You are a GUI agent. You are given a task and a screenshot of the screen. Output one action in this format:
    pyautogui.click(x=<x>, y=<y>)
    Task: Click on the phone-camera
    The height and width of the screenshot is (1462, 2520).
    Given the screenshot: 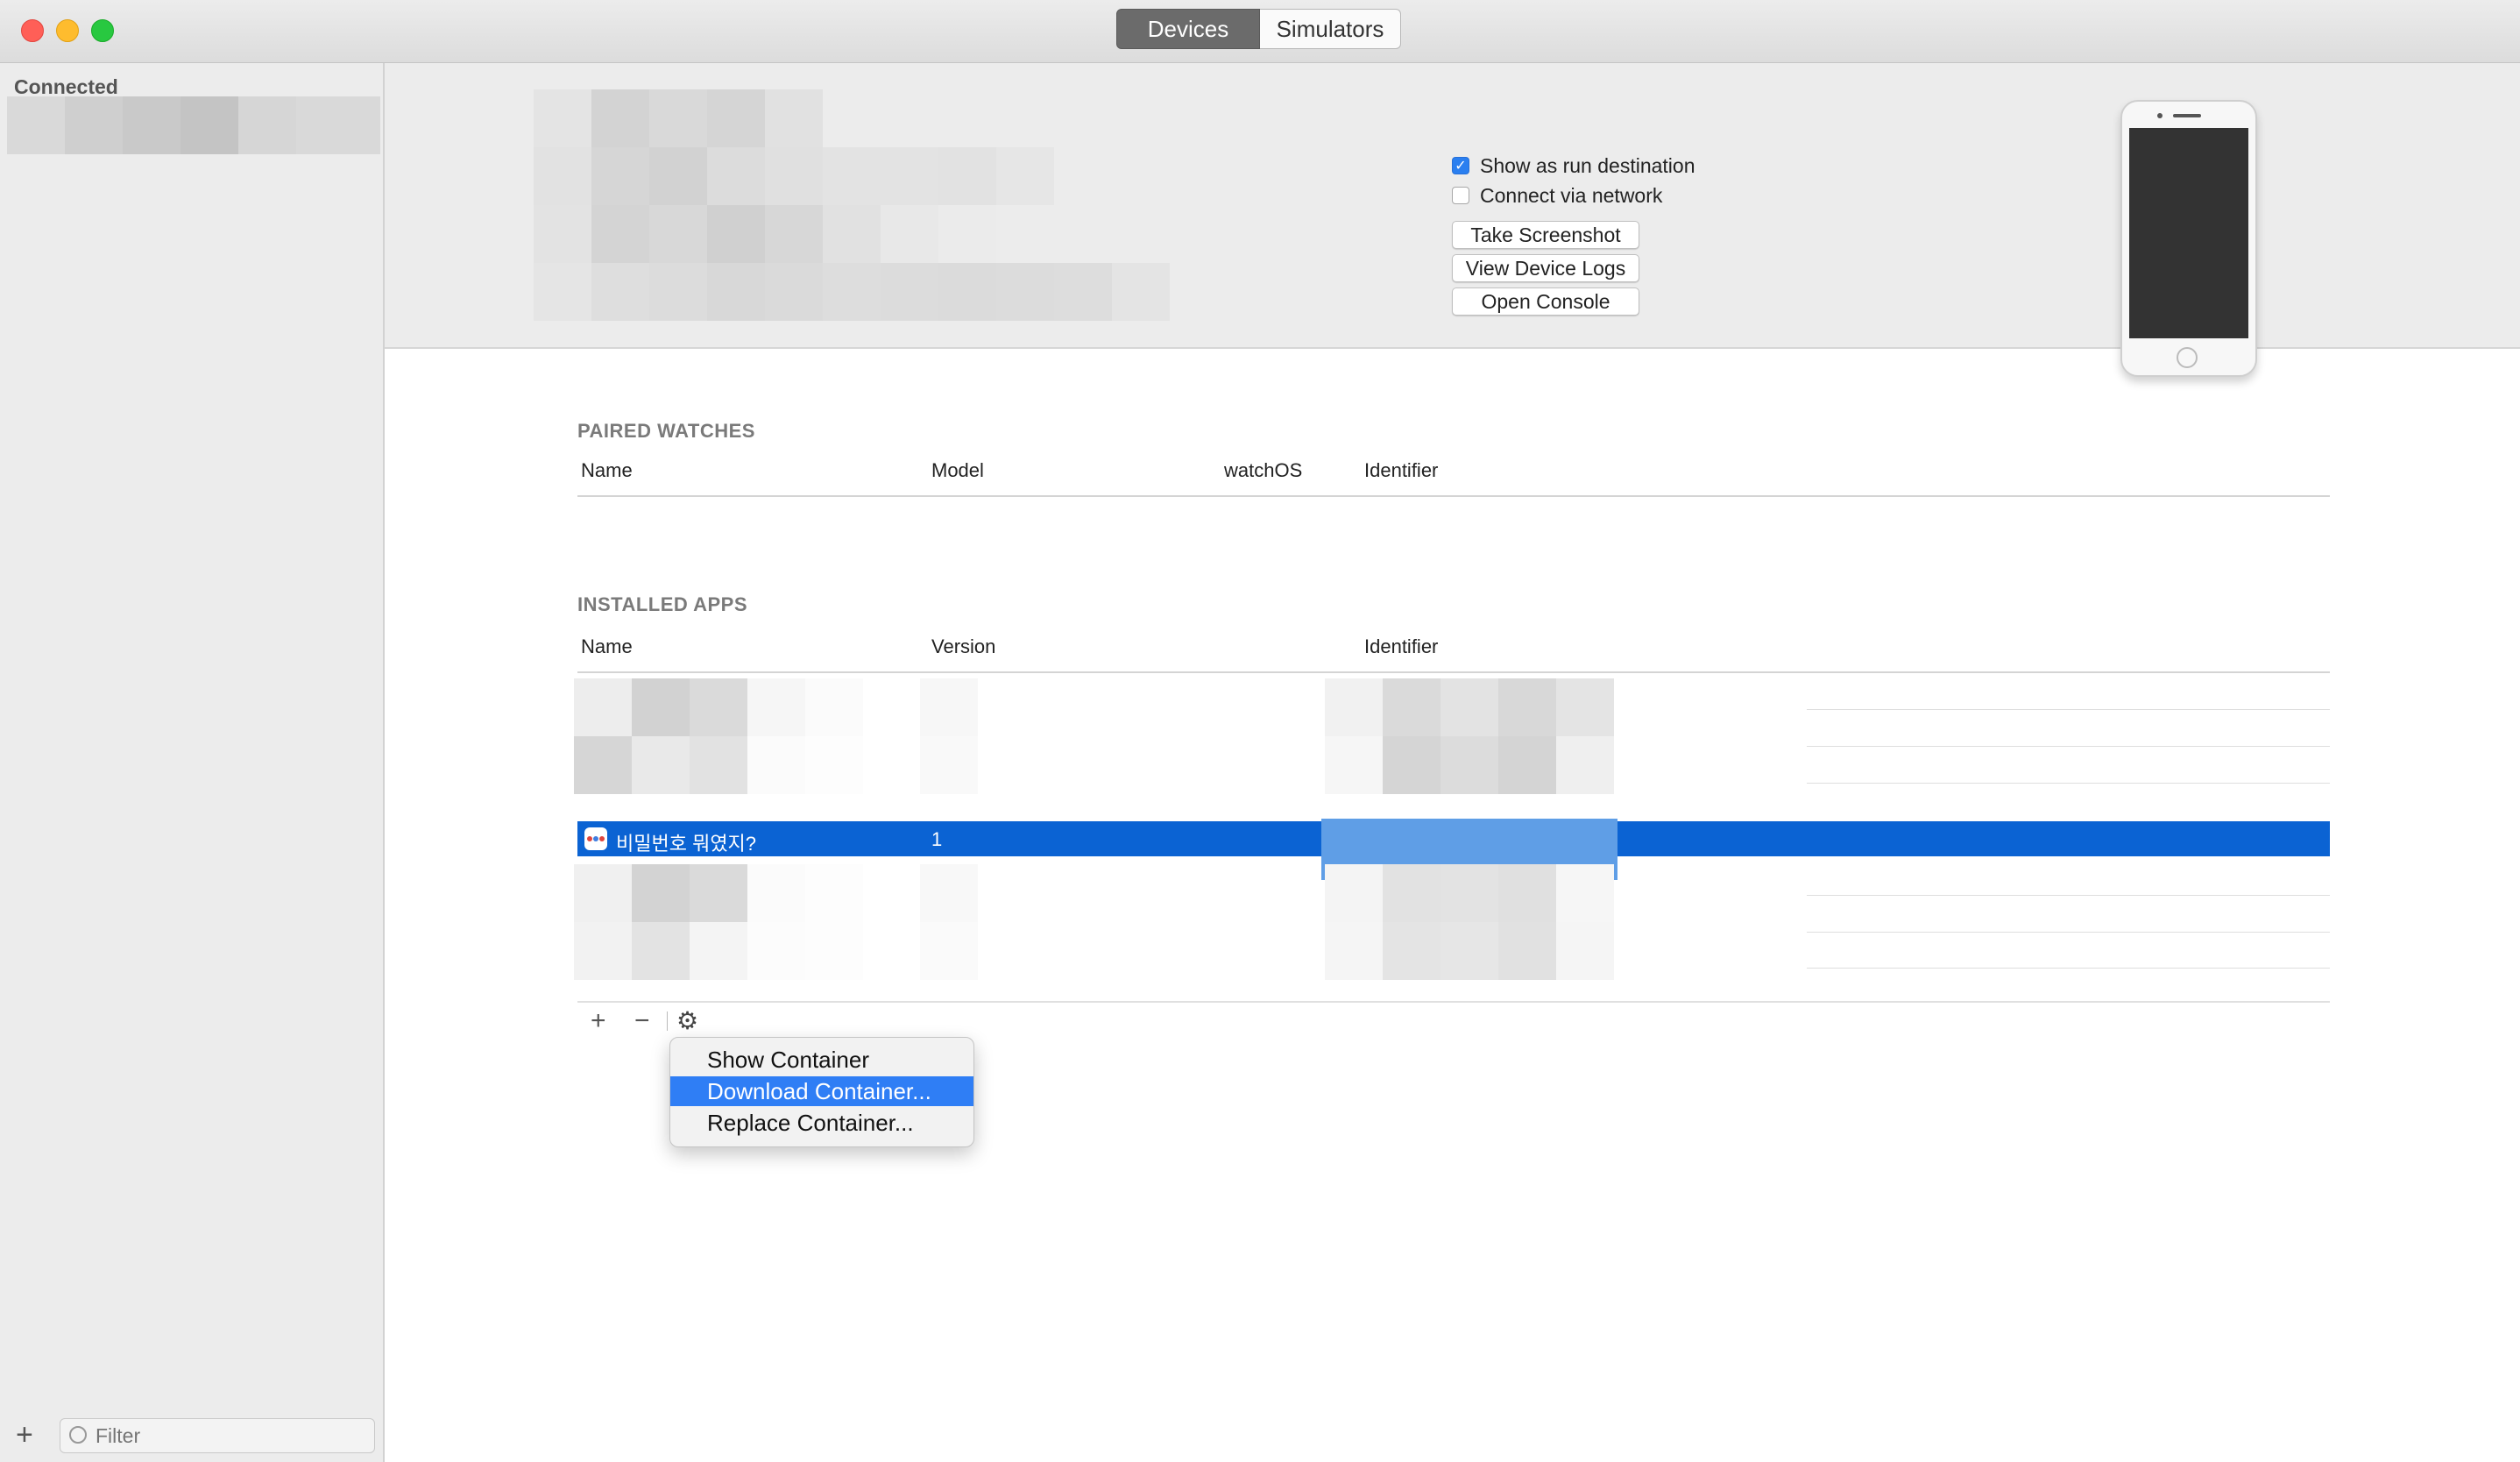 What is the action you would take?
    pyautogui.click(x=2160, y=116)
    